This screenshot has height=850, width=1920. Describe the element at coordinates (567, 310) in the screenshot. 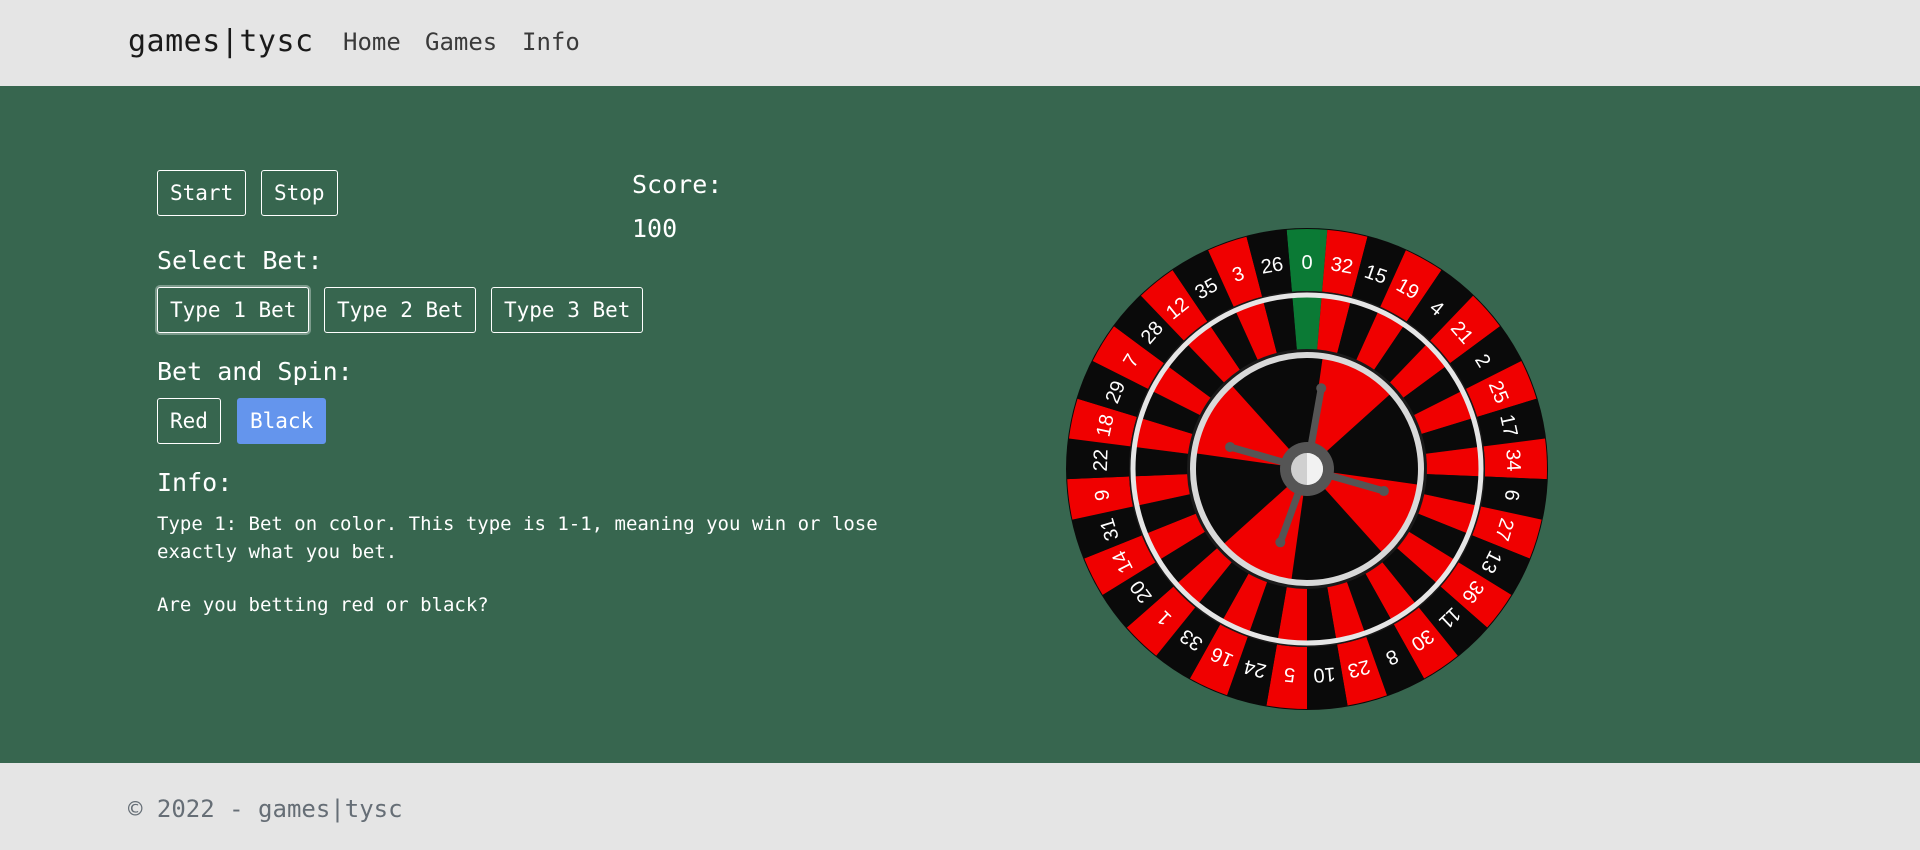

I see `type-3-bet-button: Type 3 Bet` at that location.